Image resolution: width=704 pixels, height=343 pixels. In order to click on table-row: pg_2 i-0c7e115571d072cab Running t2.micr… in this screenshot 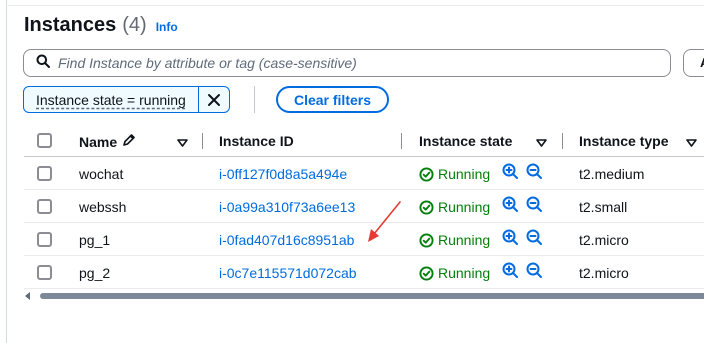, I will do `click(364, 272)`.